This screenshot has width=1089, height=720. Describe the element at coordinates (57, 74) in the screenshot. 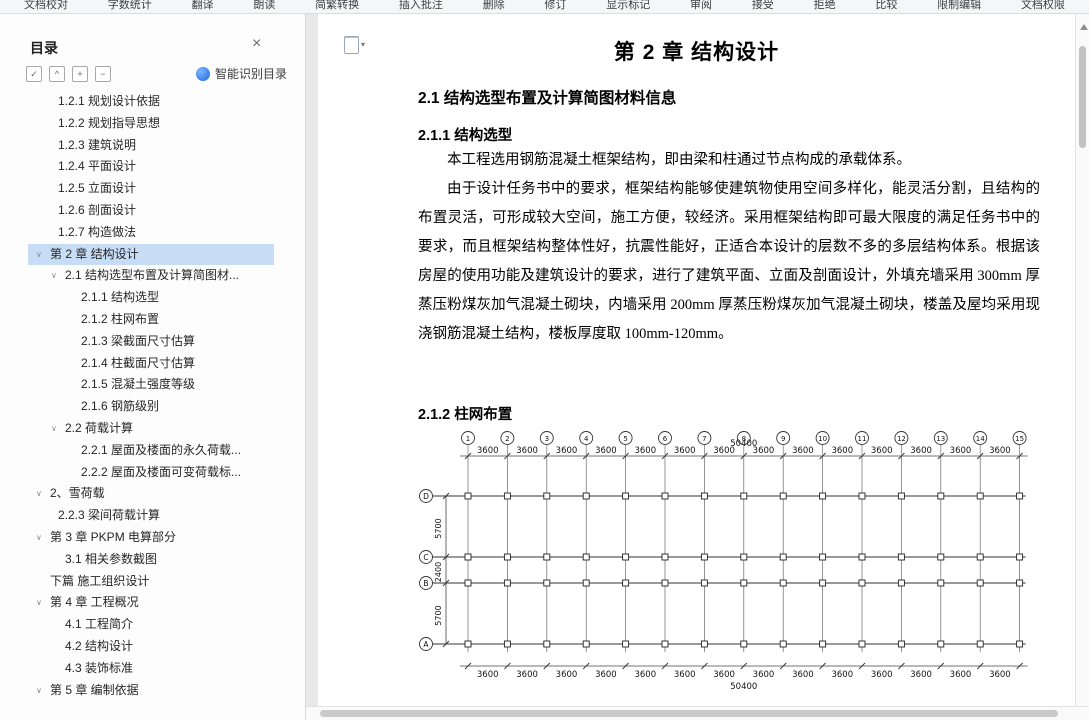

I see `toc-collapse-icon: ^` at that location.